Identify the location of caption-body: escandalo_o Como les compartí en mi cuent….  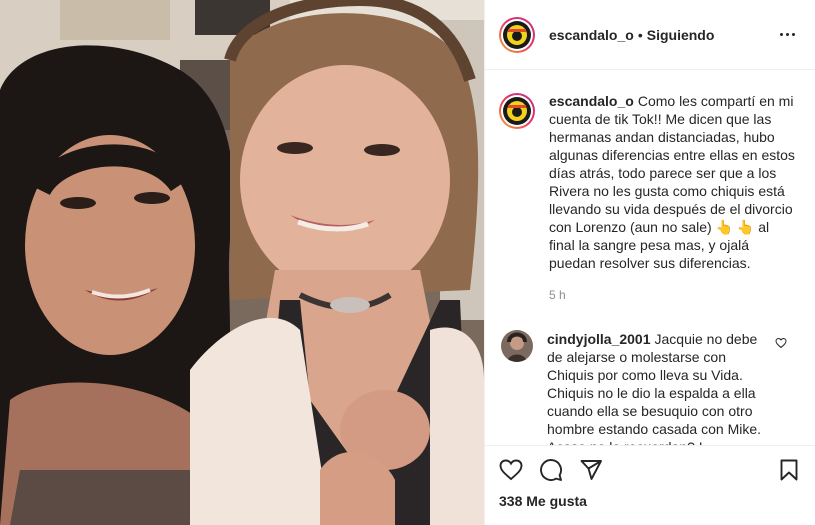
(673, 198).